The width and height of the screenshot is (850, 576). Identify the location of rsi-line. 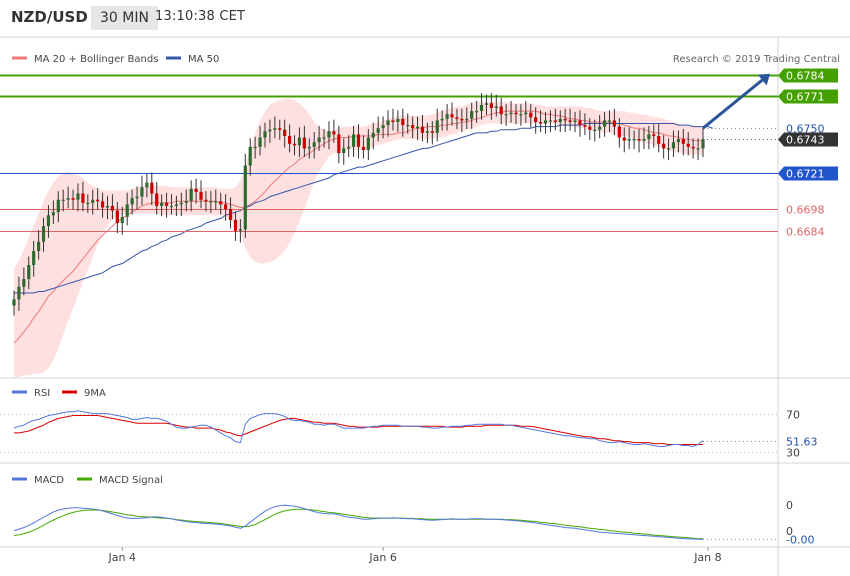
(358, 429).